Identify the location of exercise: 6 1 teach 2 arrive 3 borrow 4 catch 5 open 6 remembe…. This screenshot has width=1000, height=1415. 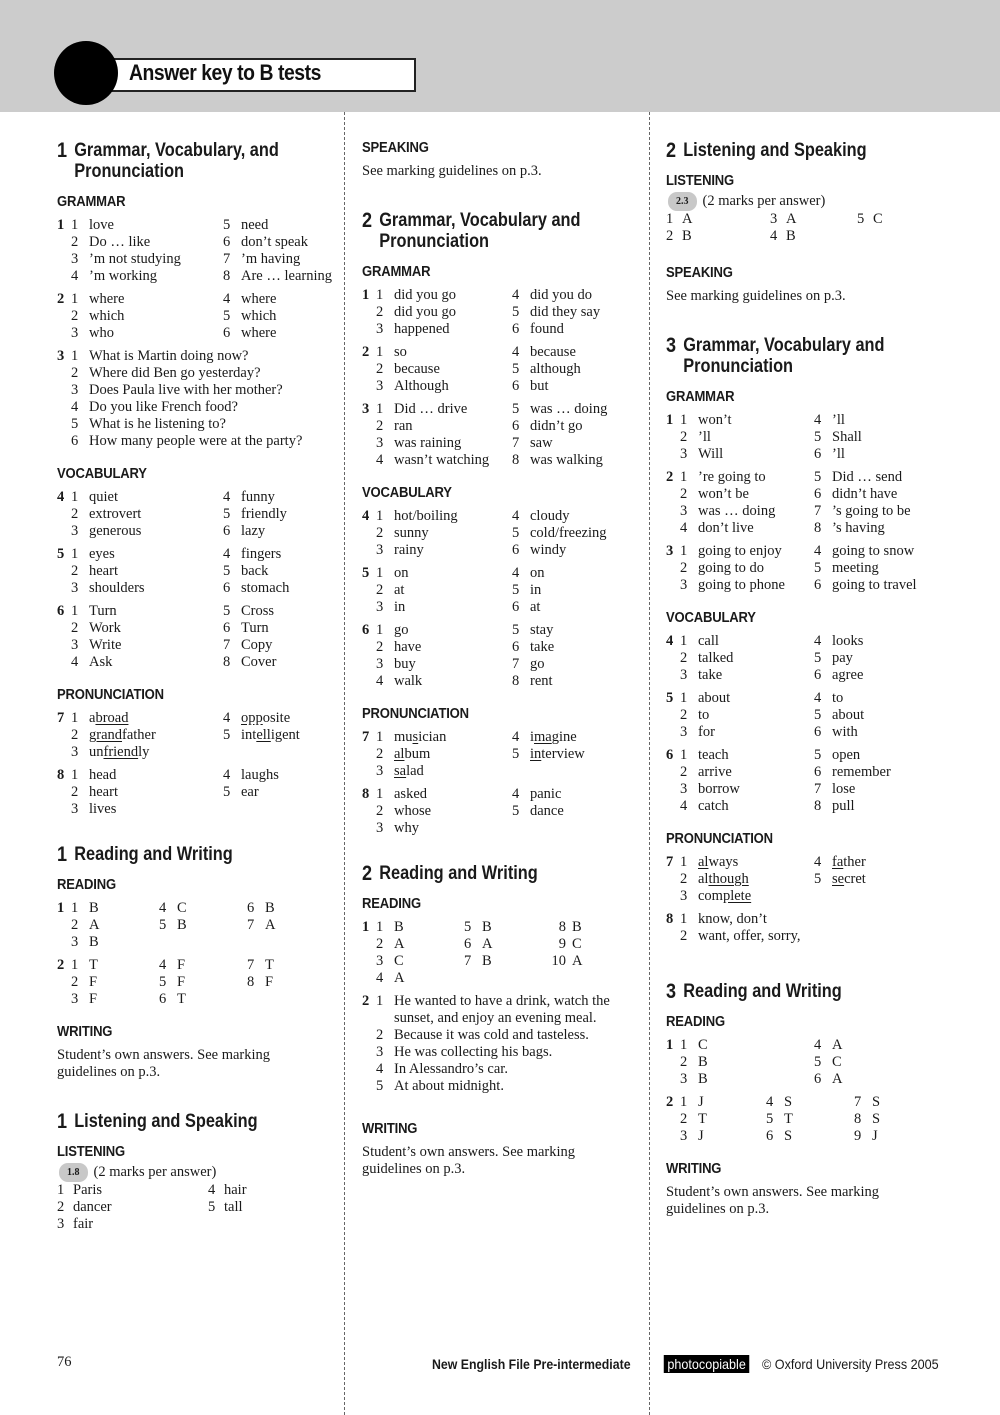
(801, 781).